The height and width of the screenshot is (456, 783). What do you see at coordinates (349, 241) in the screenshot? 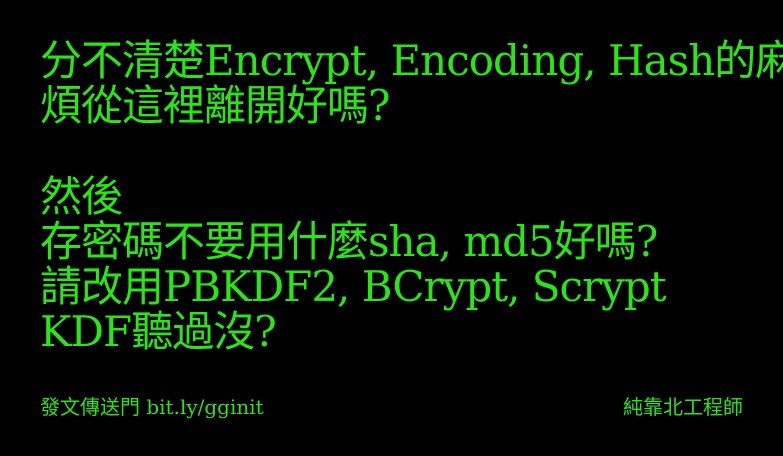
I see `text-line-4: 存密碼不要用什麼sha, md5好嗎?` at bounding box center [349, 241].